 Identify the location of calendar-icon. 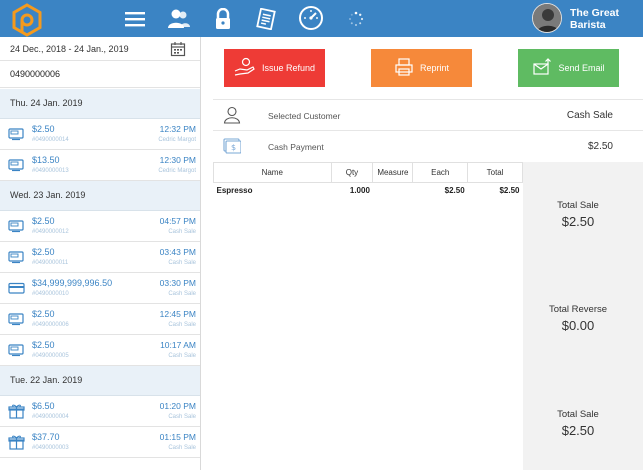
(178, 49).